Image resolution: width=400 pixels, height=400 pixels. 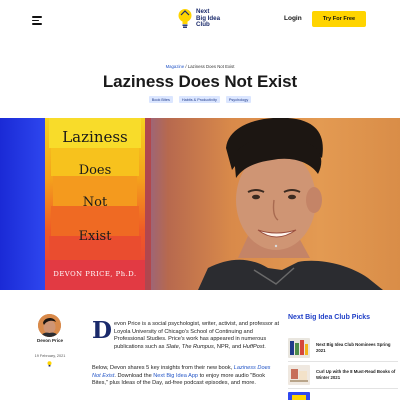 What do you see at coordinates (172, 347) in the screenshot?
I see `publication-slate: Slate` at bounding box center [172, 347].